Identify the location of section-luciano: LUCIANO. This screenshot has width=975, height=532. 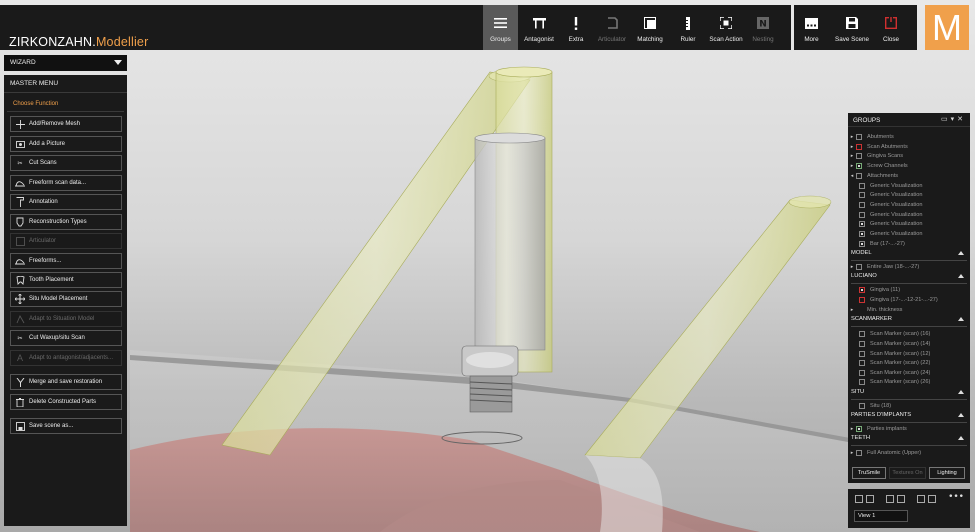
(909, 278).